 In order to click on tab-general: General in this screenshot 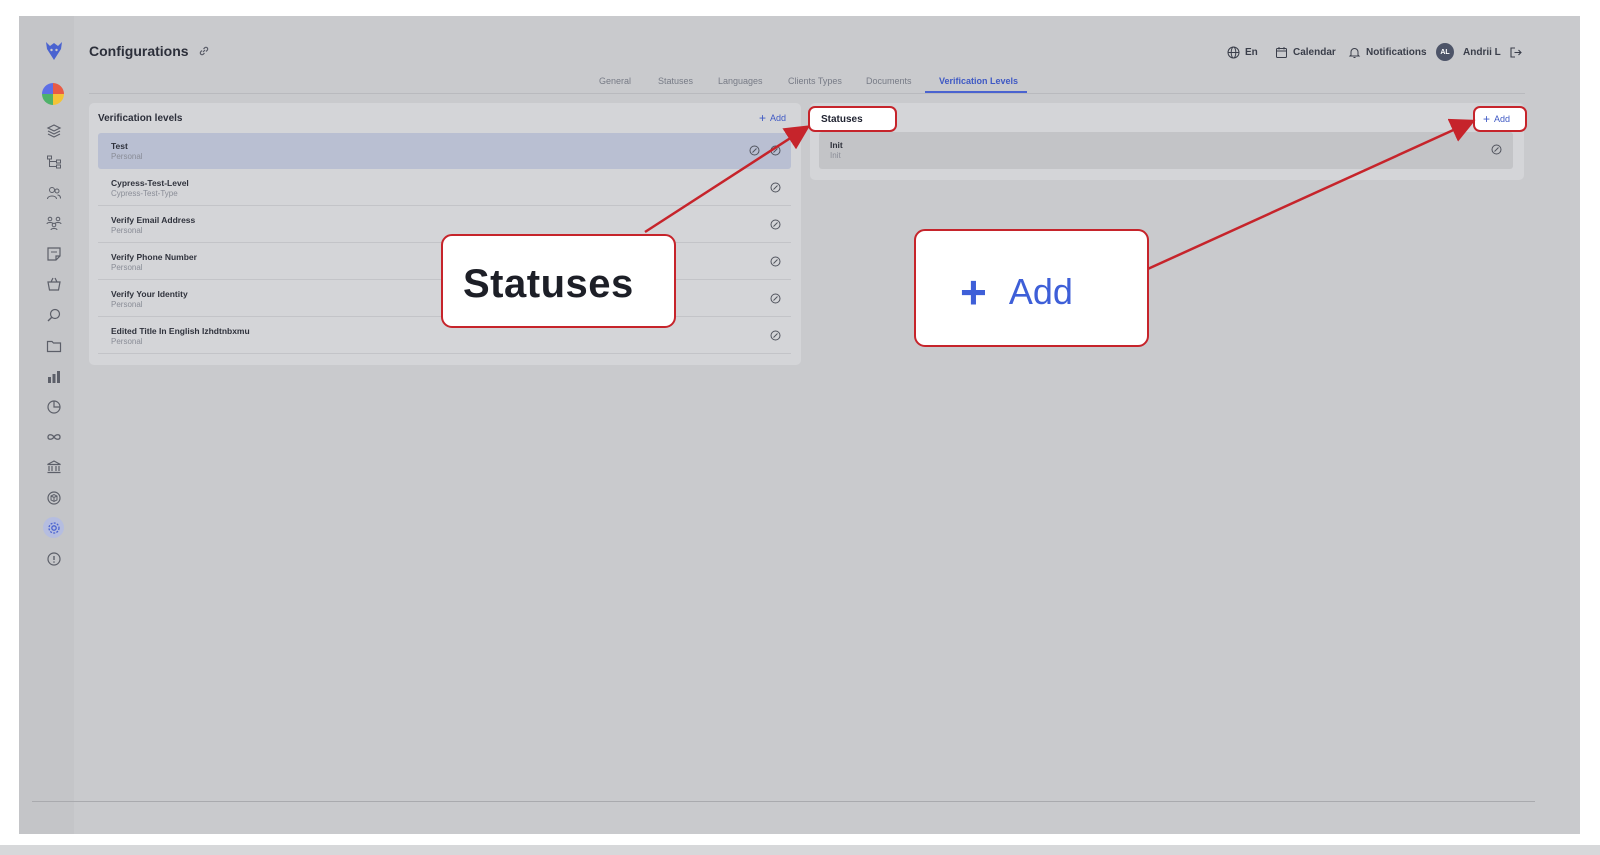, I will do `click(615, 81)`.